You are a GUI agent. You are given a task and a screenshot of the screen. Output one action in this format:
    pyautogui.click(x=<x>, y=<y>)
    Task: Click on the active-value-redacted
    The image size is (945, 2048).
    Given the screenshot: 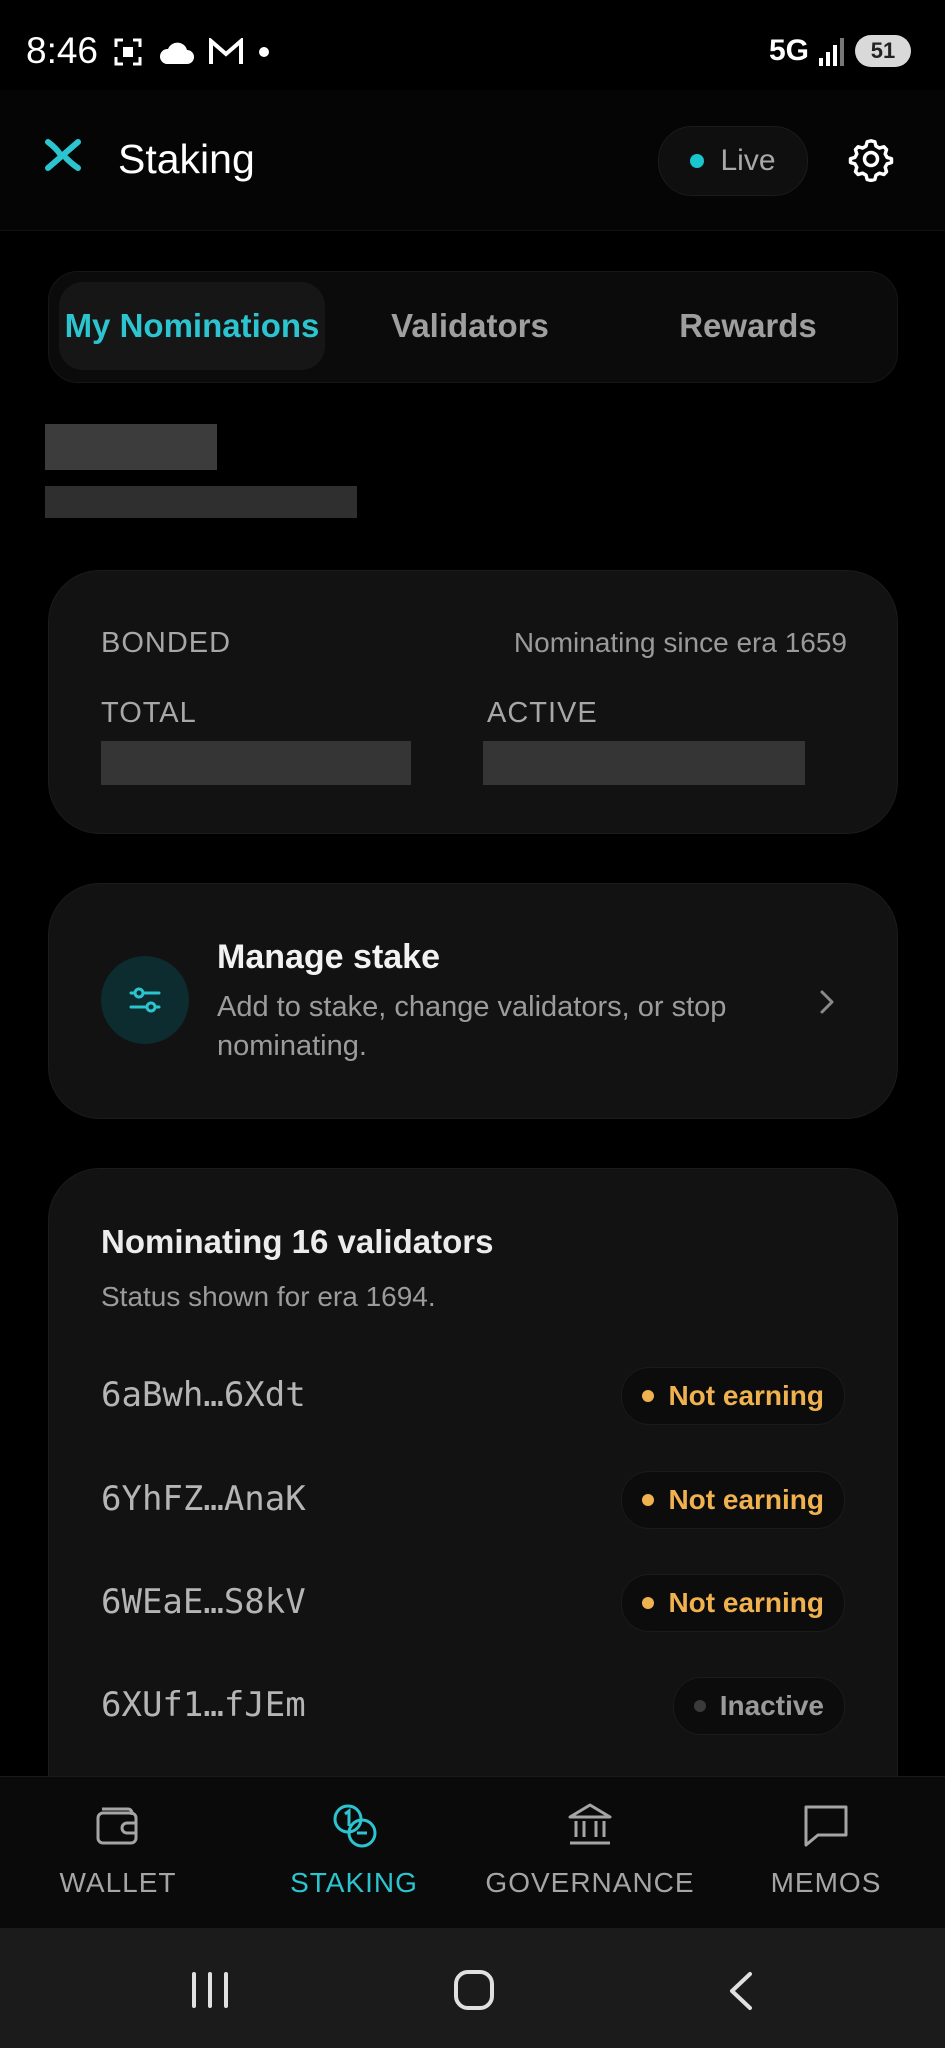 What is the action you would take?
    pyautogui.click(x=644, y=763)
    